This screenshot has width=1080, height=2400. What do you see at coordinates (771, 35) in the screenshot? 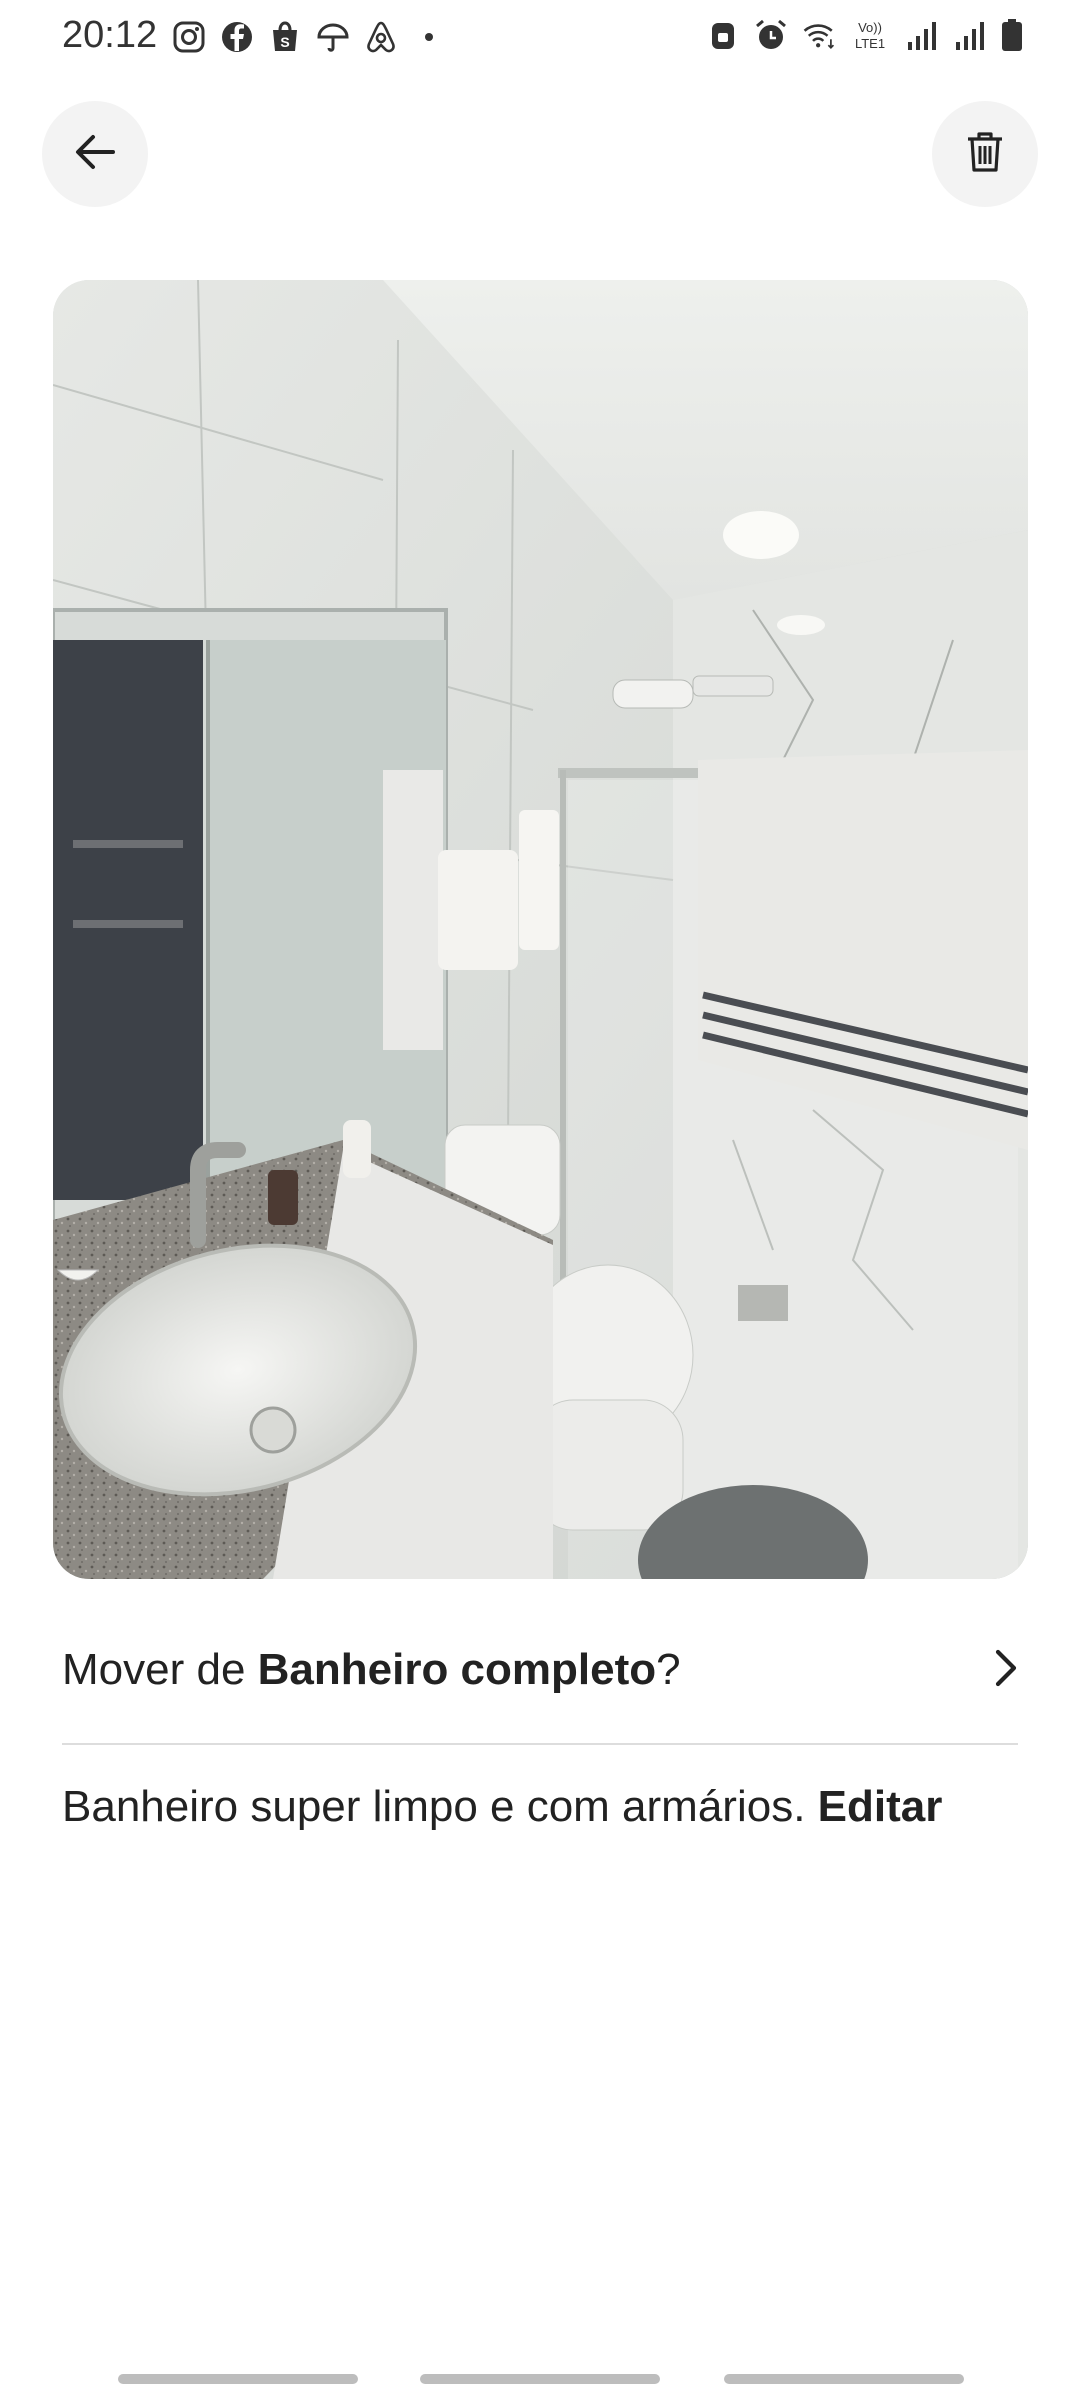
I see `alarm-icon` at bounding box center [771, 35].